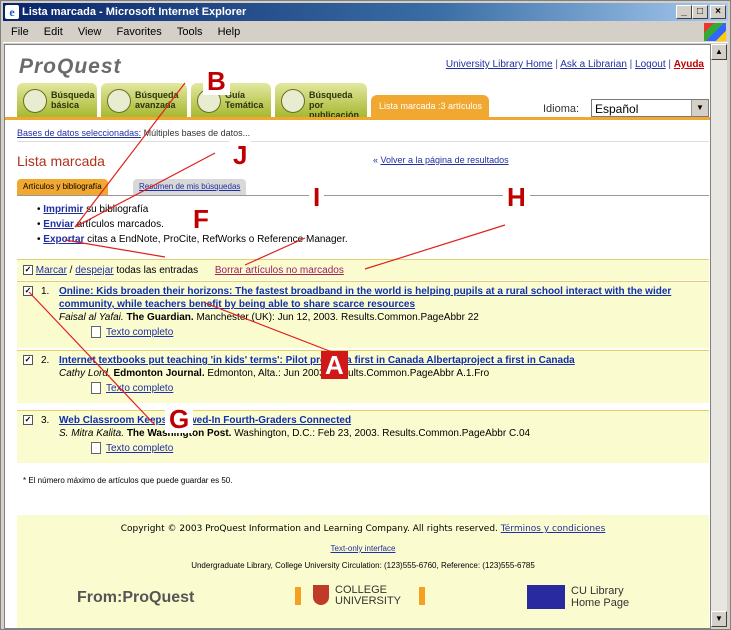  I want to click on tab-advanced-search: Búsqueda avanzada, so click(144, 100).